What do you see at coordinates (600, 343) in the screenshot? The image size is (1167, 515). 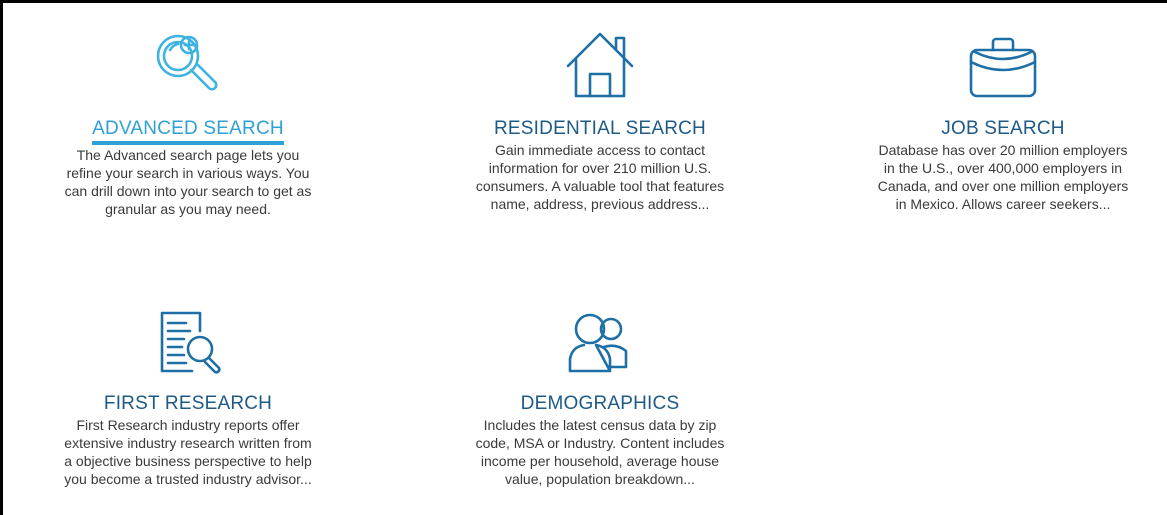 I see `people-icon` at bounding box center [600, 343].